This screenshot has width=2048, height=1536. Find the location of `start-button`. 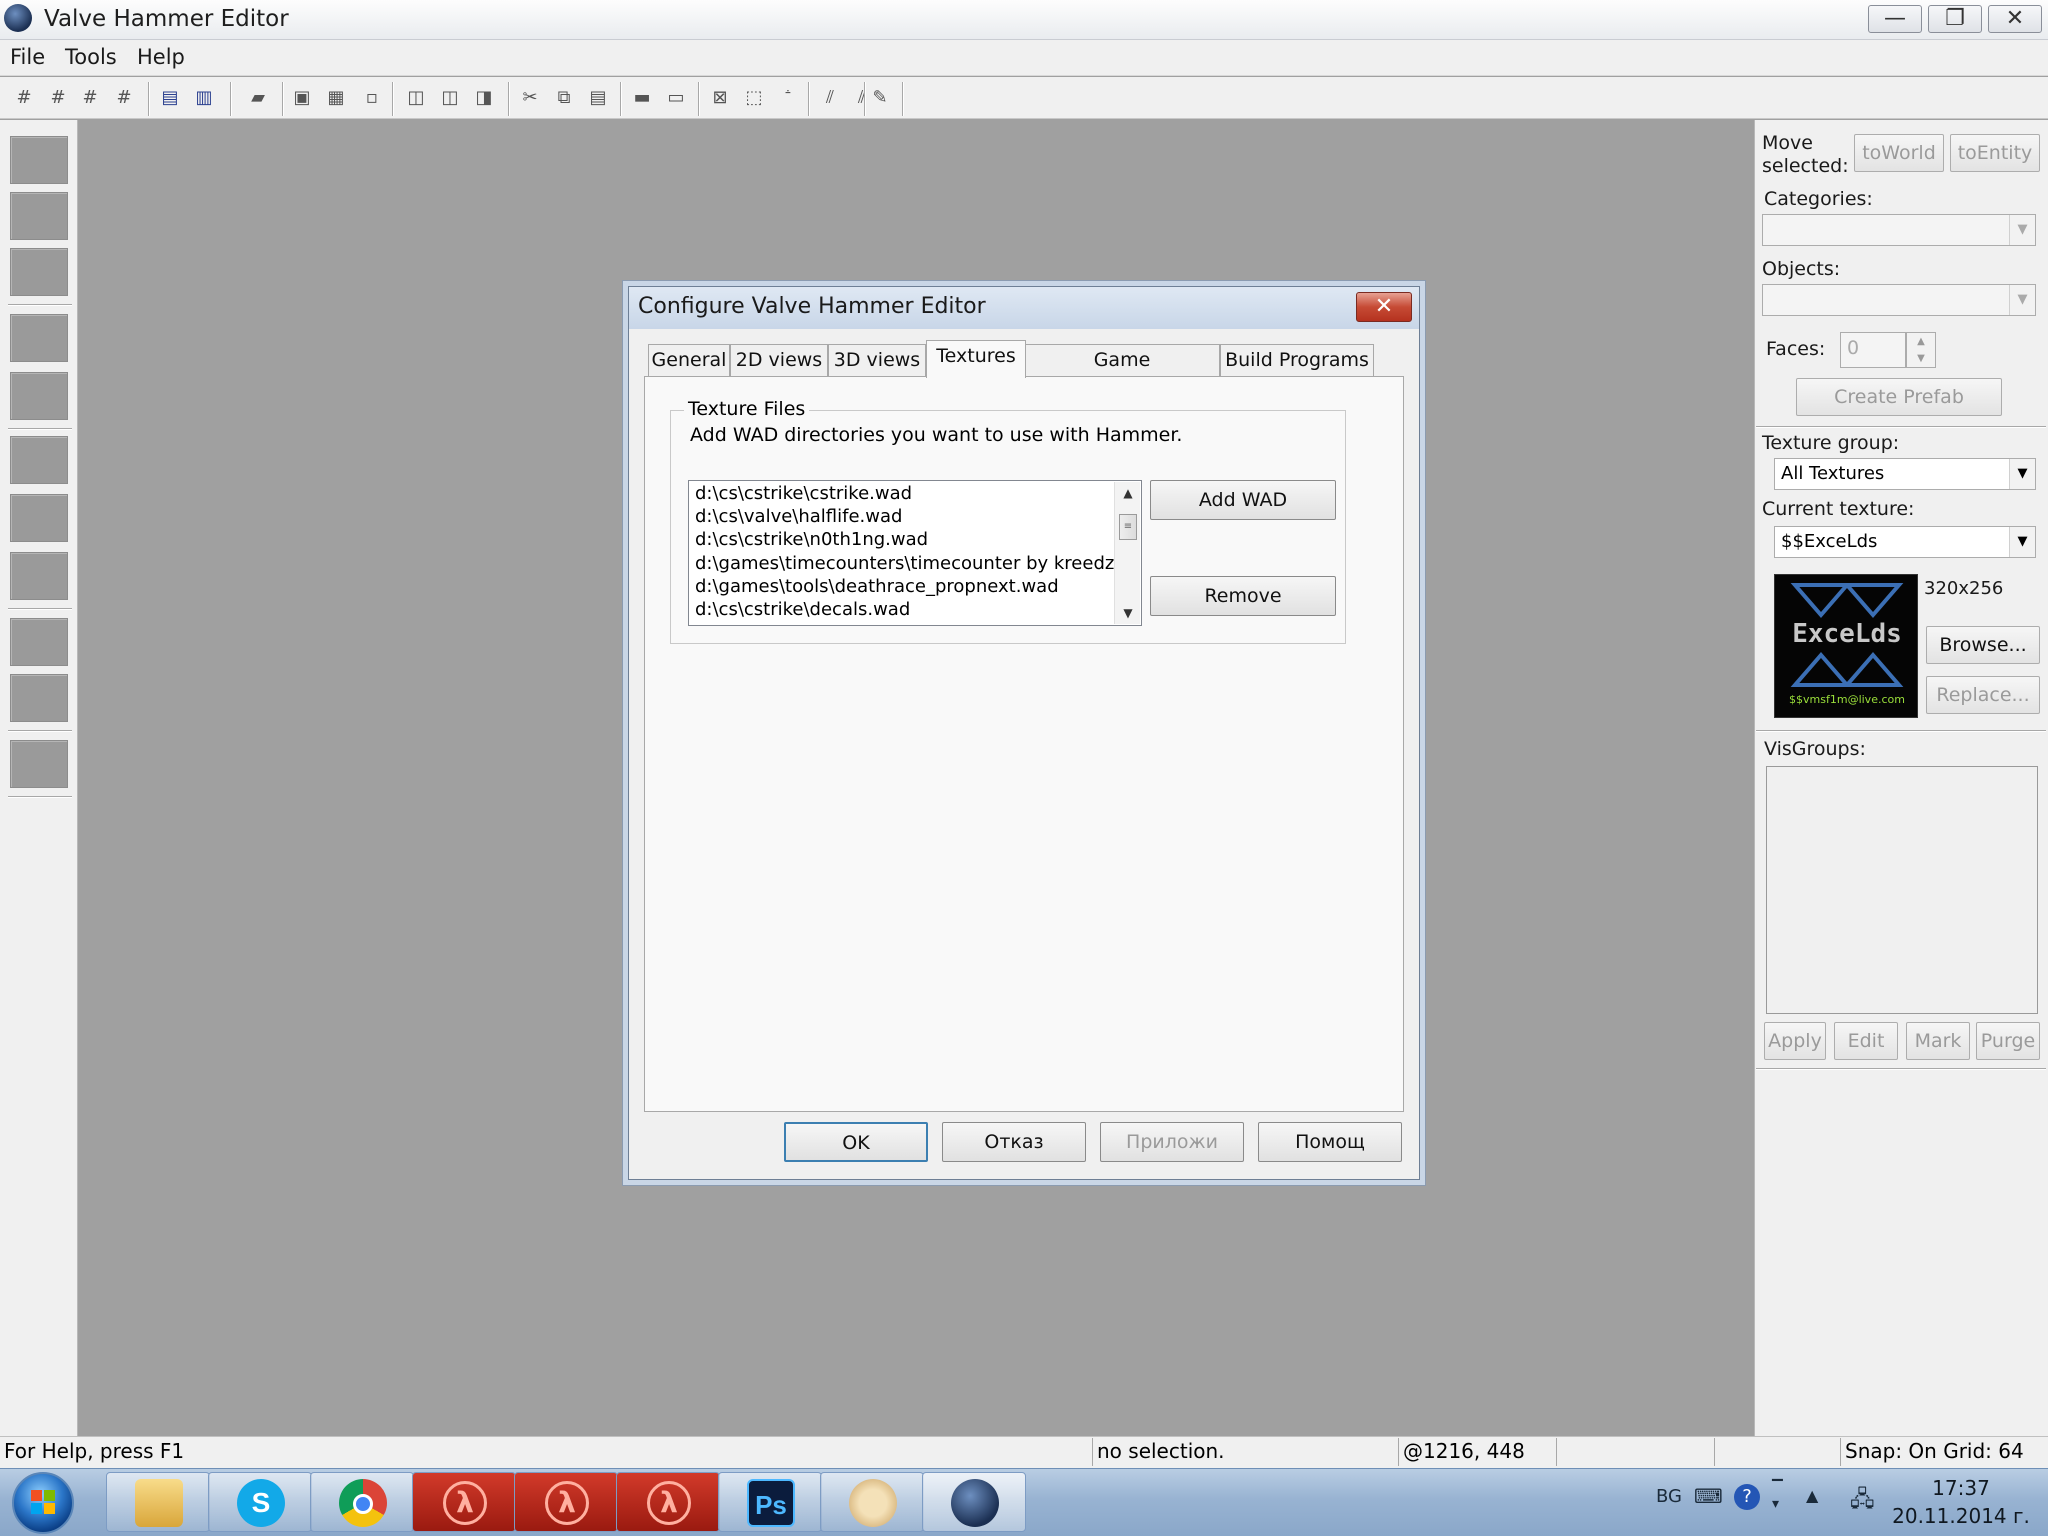

start-button is located at coordinates (43, 1503).